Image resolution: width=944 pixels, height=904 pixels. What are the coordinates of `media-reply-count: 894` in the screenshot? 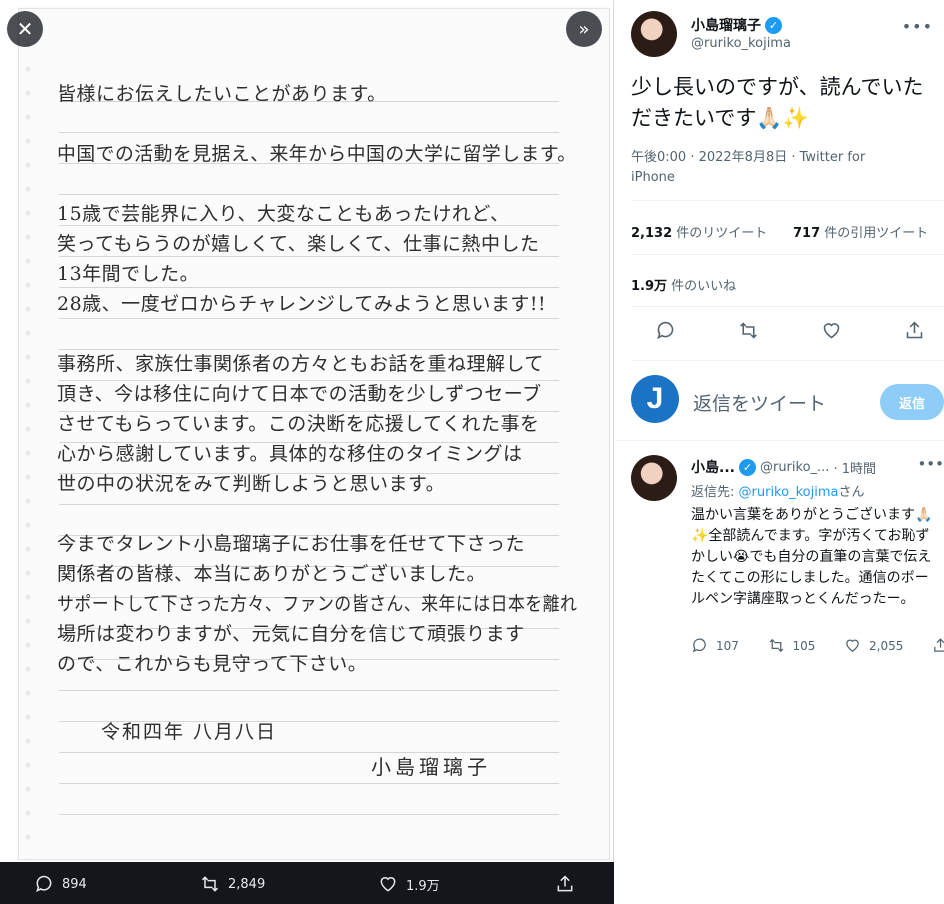 It's located at (74, 884).